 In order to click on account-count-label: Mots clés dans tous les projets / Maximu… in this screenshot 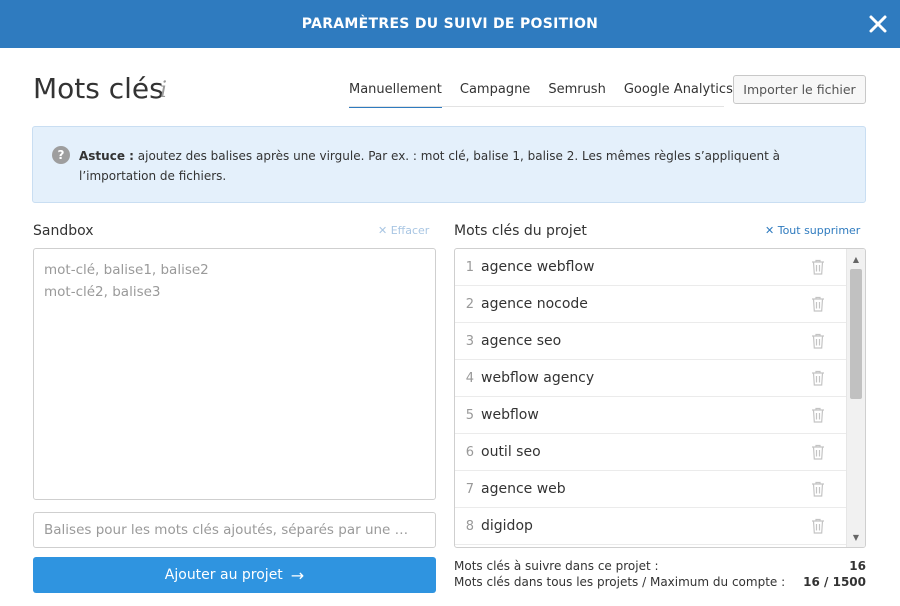, I will do `click(620, 582)`.